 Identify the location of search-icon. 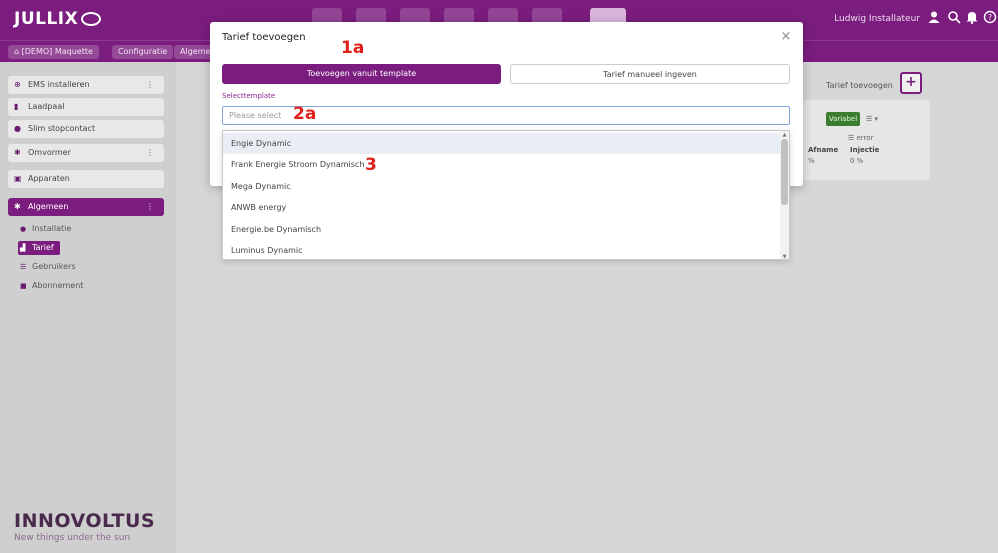
(954, 18).